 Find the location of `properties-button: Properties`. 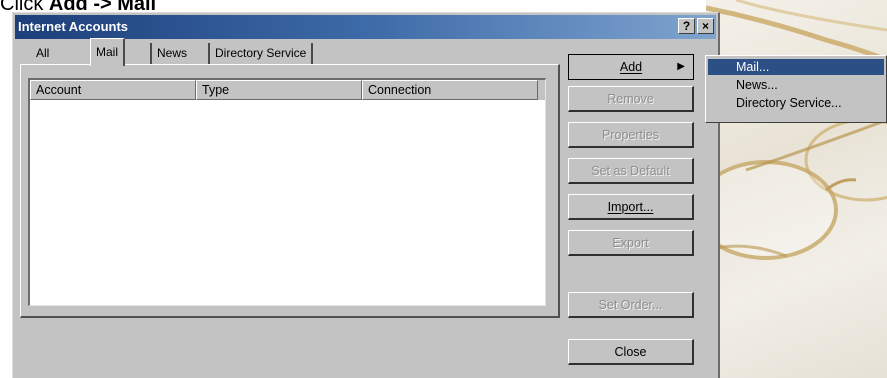

properties-button: Properties is located at coordinates (631, 135).